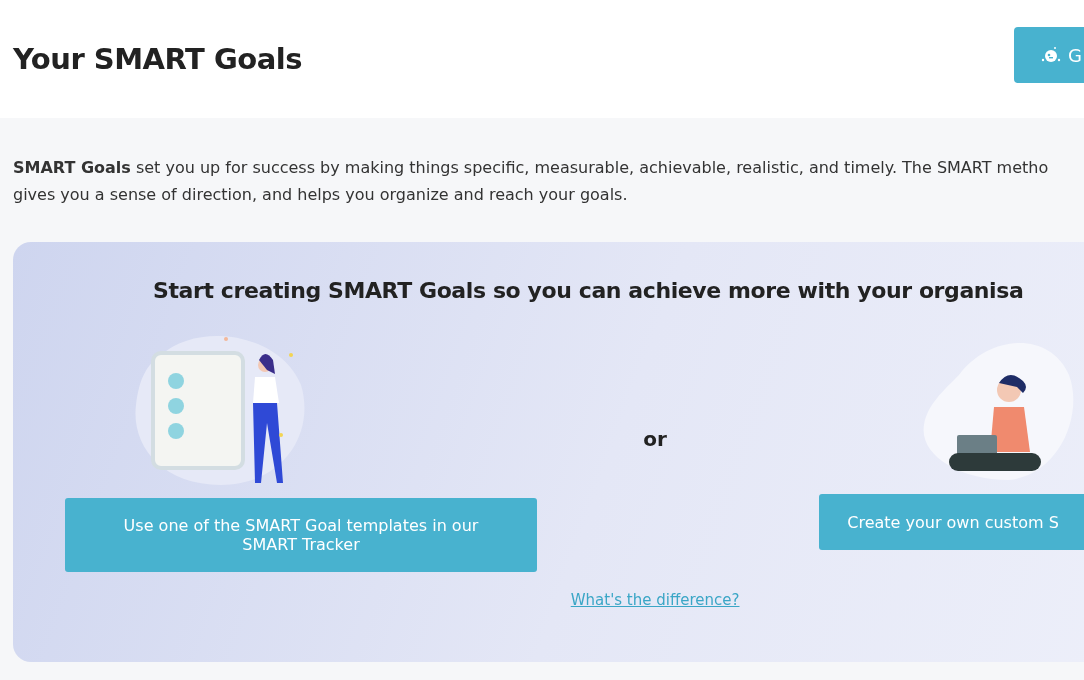  What do you see at coordinates (655, 439) in the screenshot?
I see `or-separator: or` at bounding box center [655, 439].